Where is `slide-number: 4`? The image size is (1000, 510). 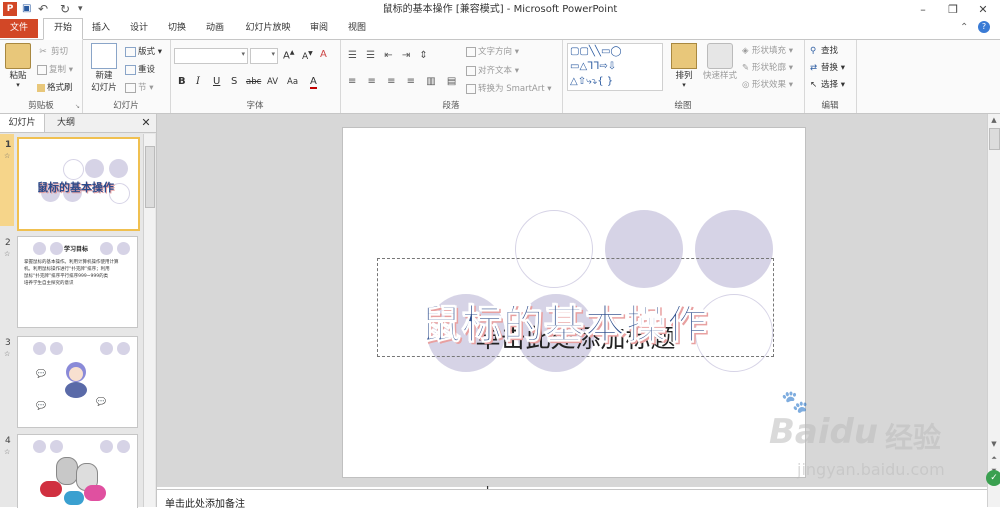
slide-number: 4 is located at coordinates (8, 441).